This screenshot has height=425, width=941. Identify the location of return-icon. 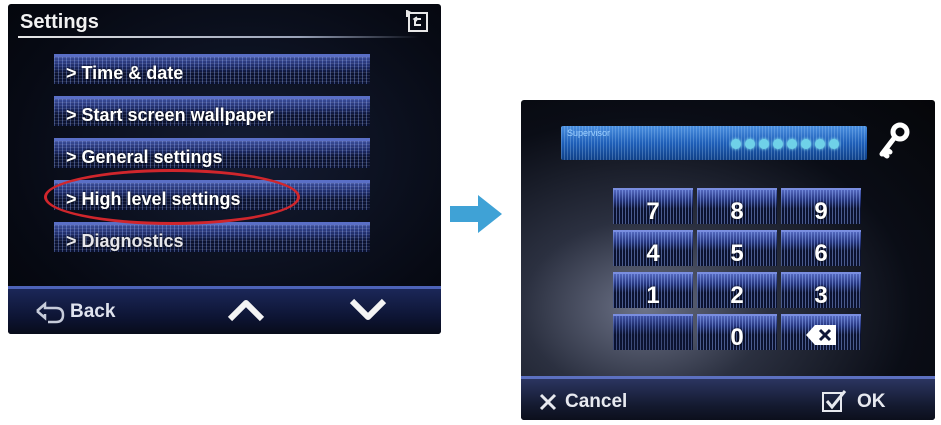
(418, 22).